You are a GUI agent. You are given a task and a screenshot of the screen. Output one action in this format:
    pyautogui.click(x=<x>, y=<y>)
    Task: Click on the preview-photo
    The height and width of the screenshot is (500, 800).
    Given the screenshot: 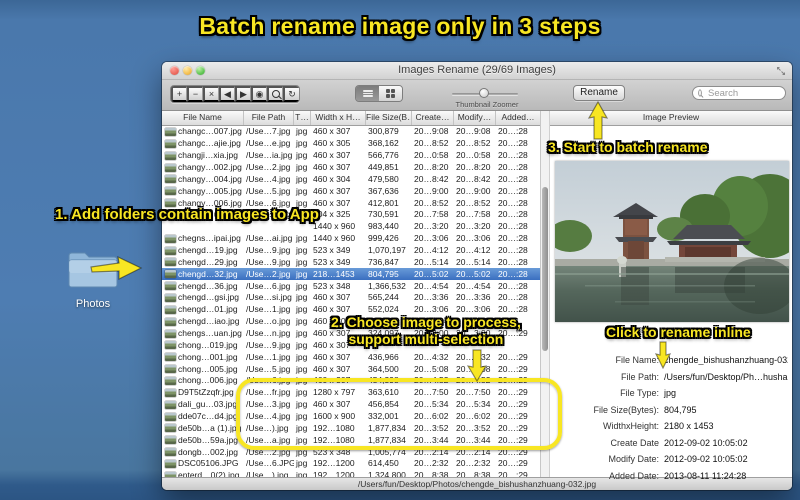 What is the action you would take?
    pyautogui.click(x=672, y=241)
    